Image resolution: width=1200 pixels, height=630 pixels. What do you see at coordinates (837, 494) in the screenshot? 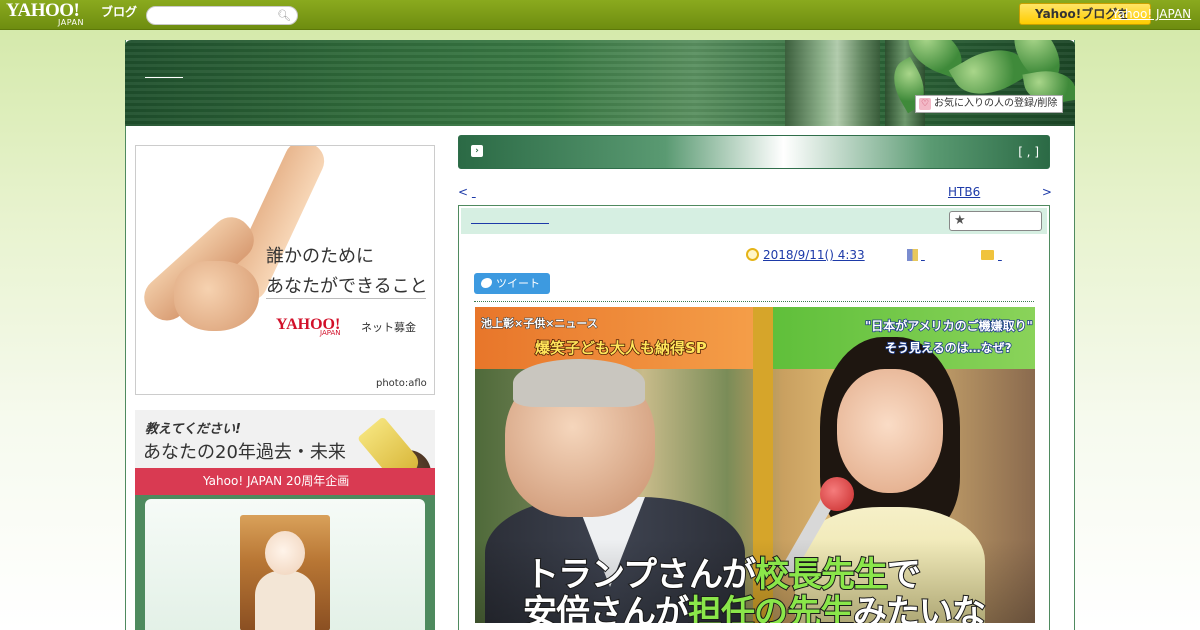
I see `microphone-icon` at bounding box center [837, 494].